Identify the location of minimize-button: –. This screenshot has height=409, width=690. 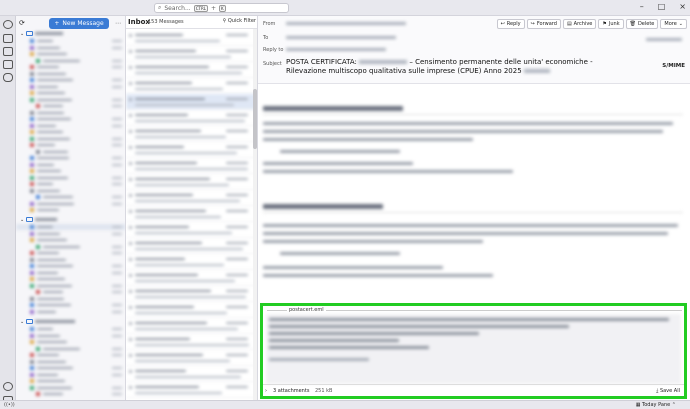
(642, 6).